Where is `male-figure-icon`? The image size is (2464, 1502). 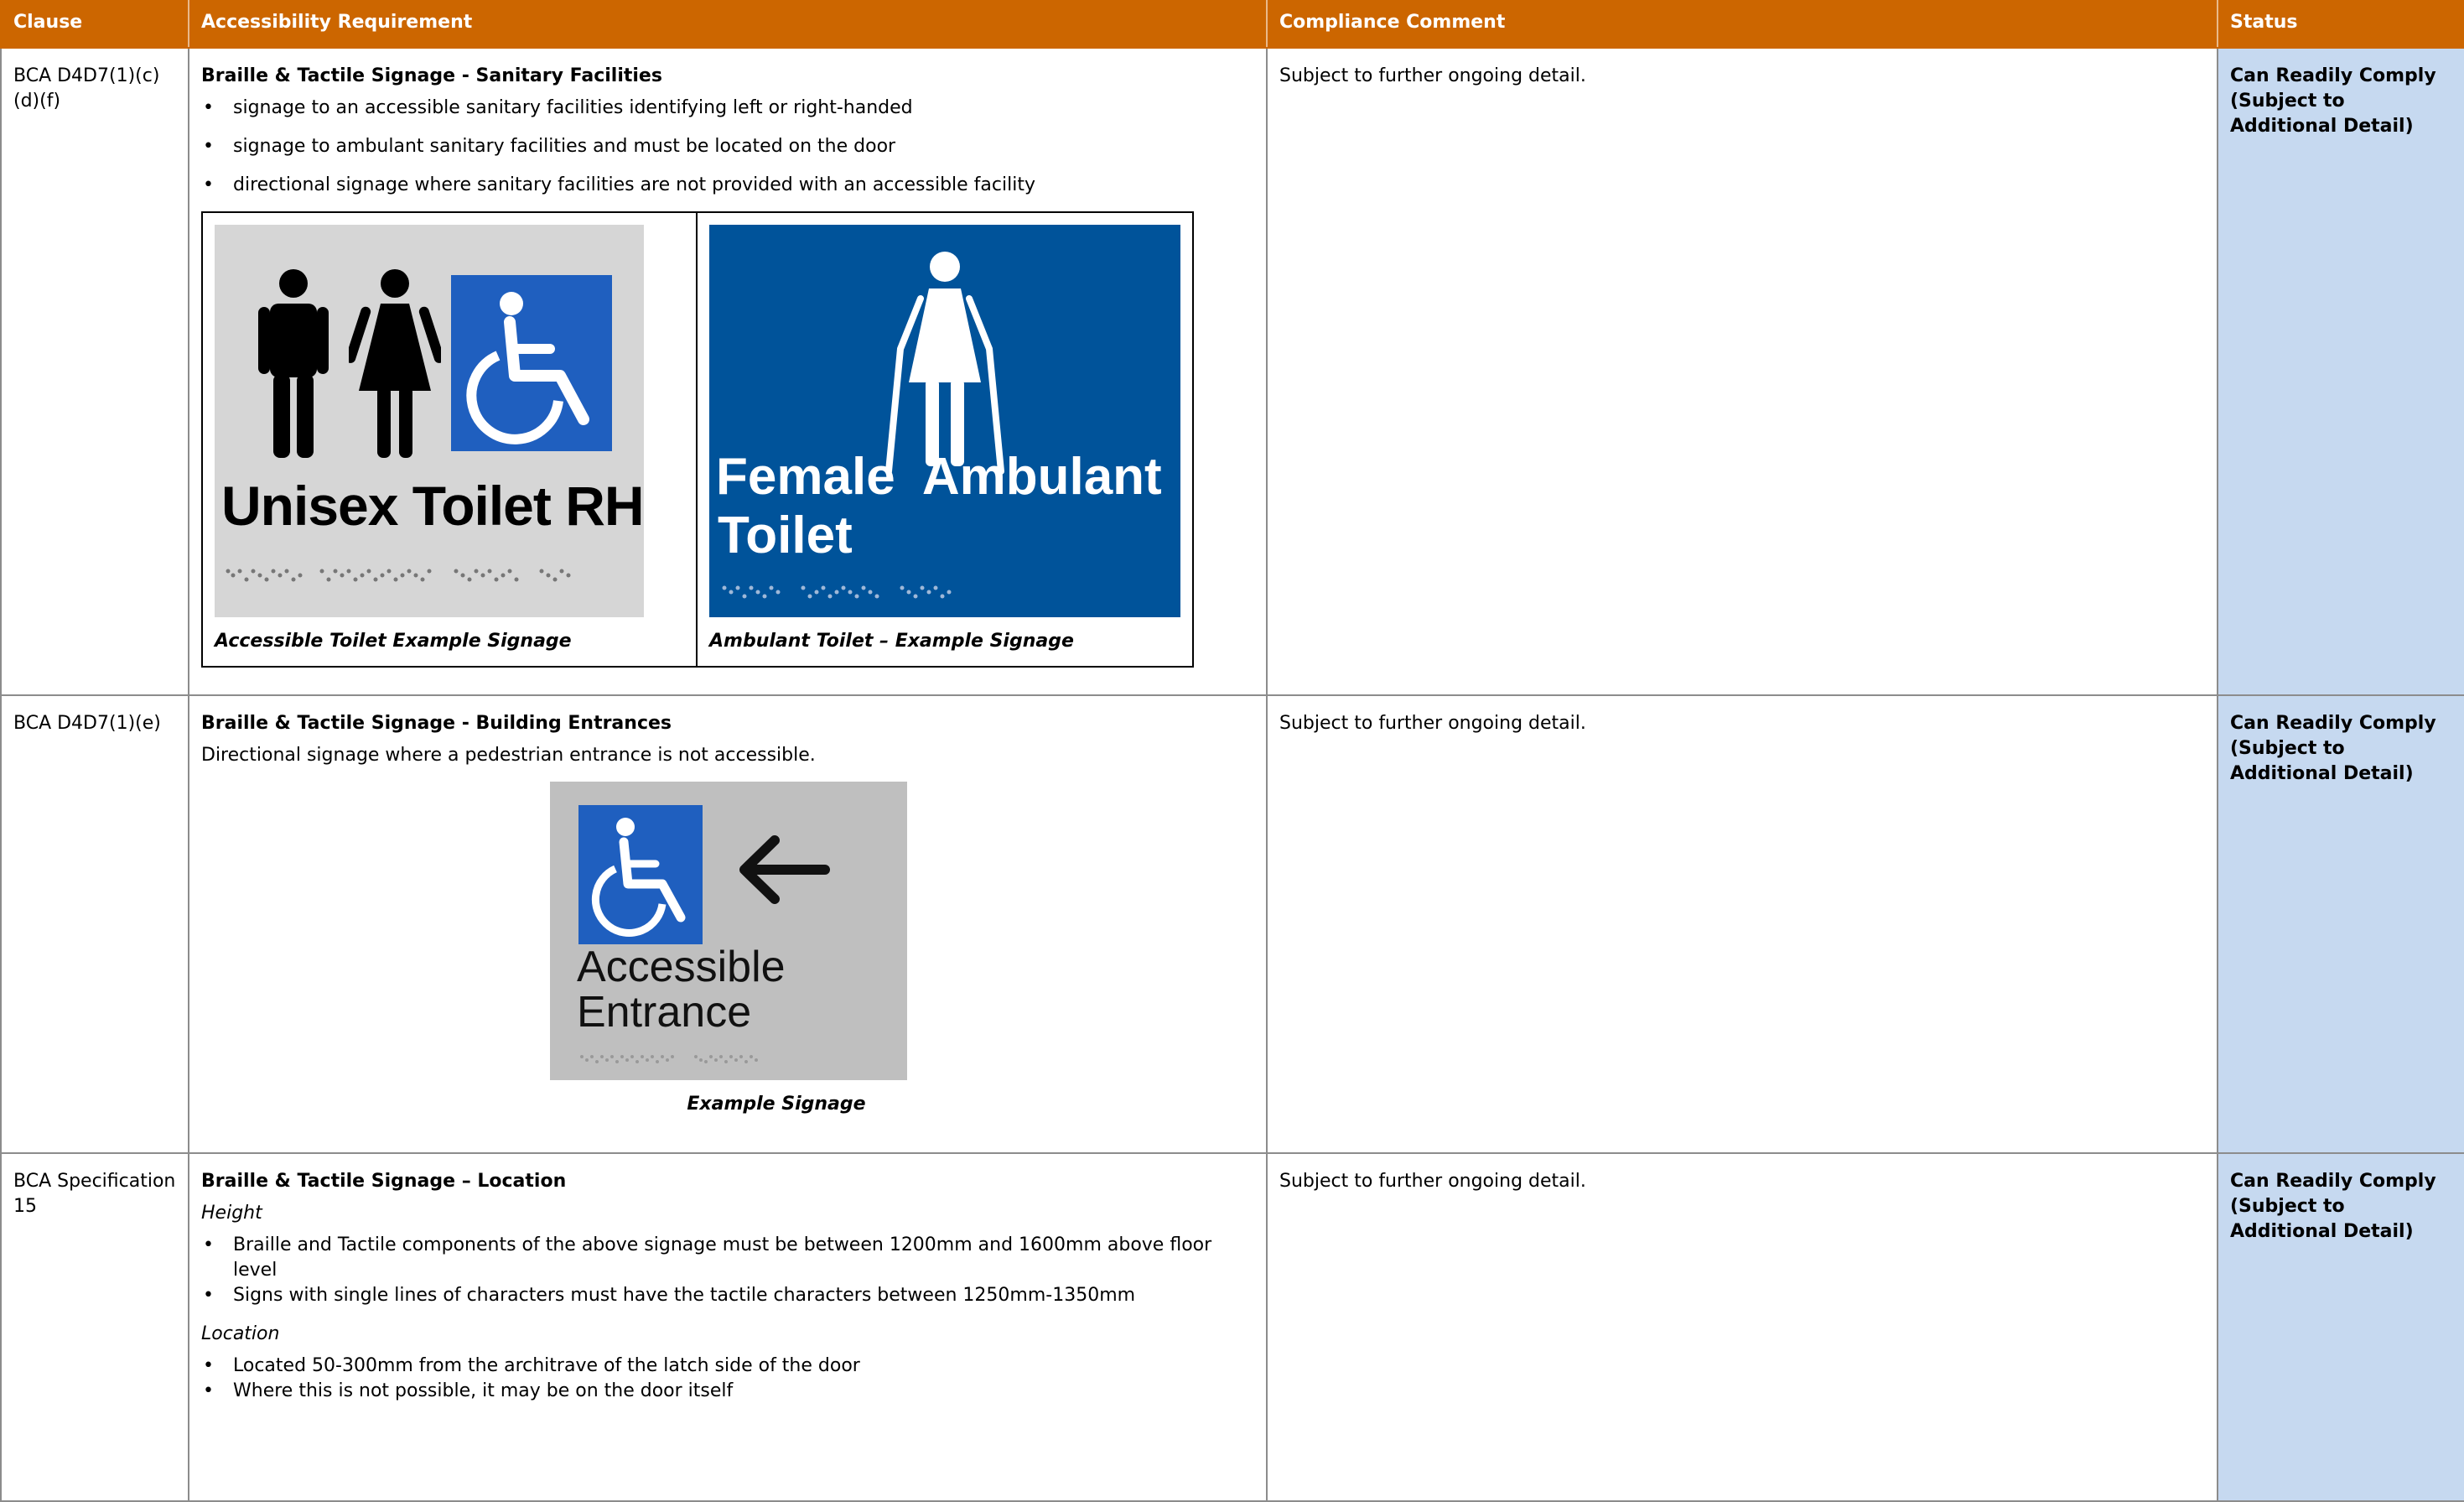 male-figure-icon is located at coordinates (294, 363).